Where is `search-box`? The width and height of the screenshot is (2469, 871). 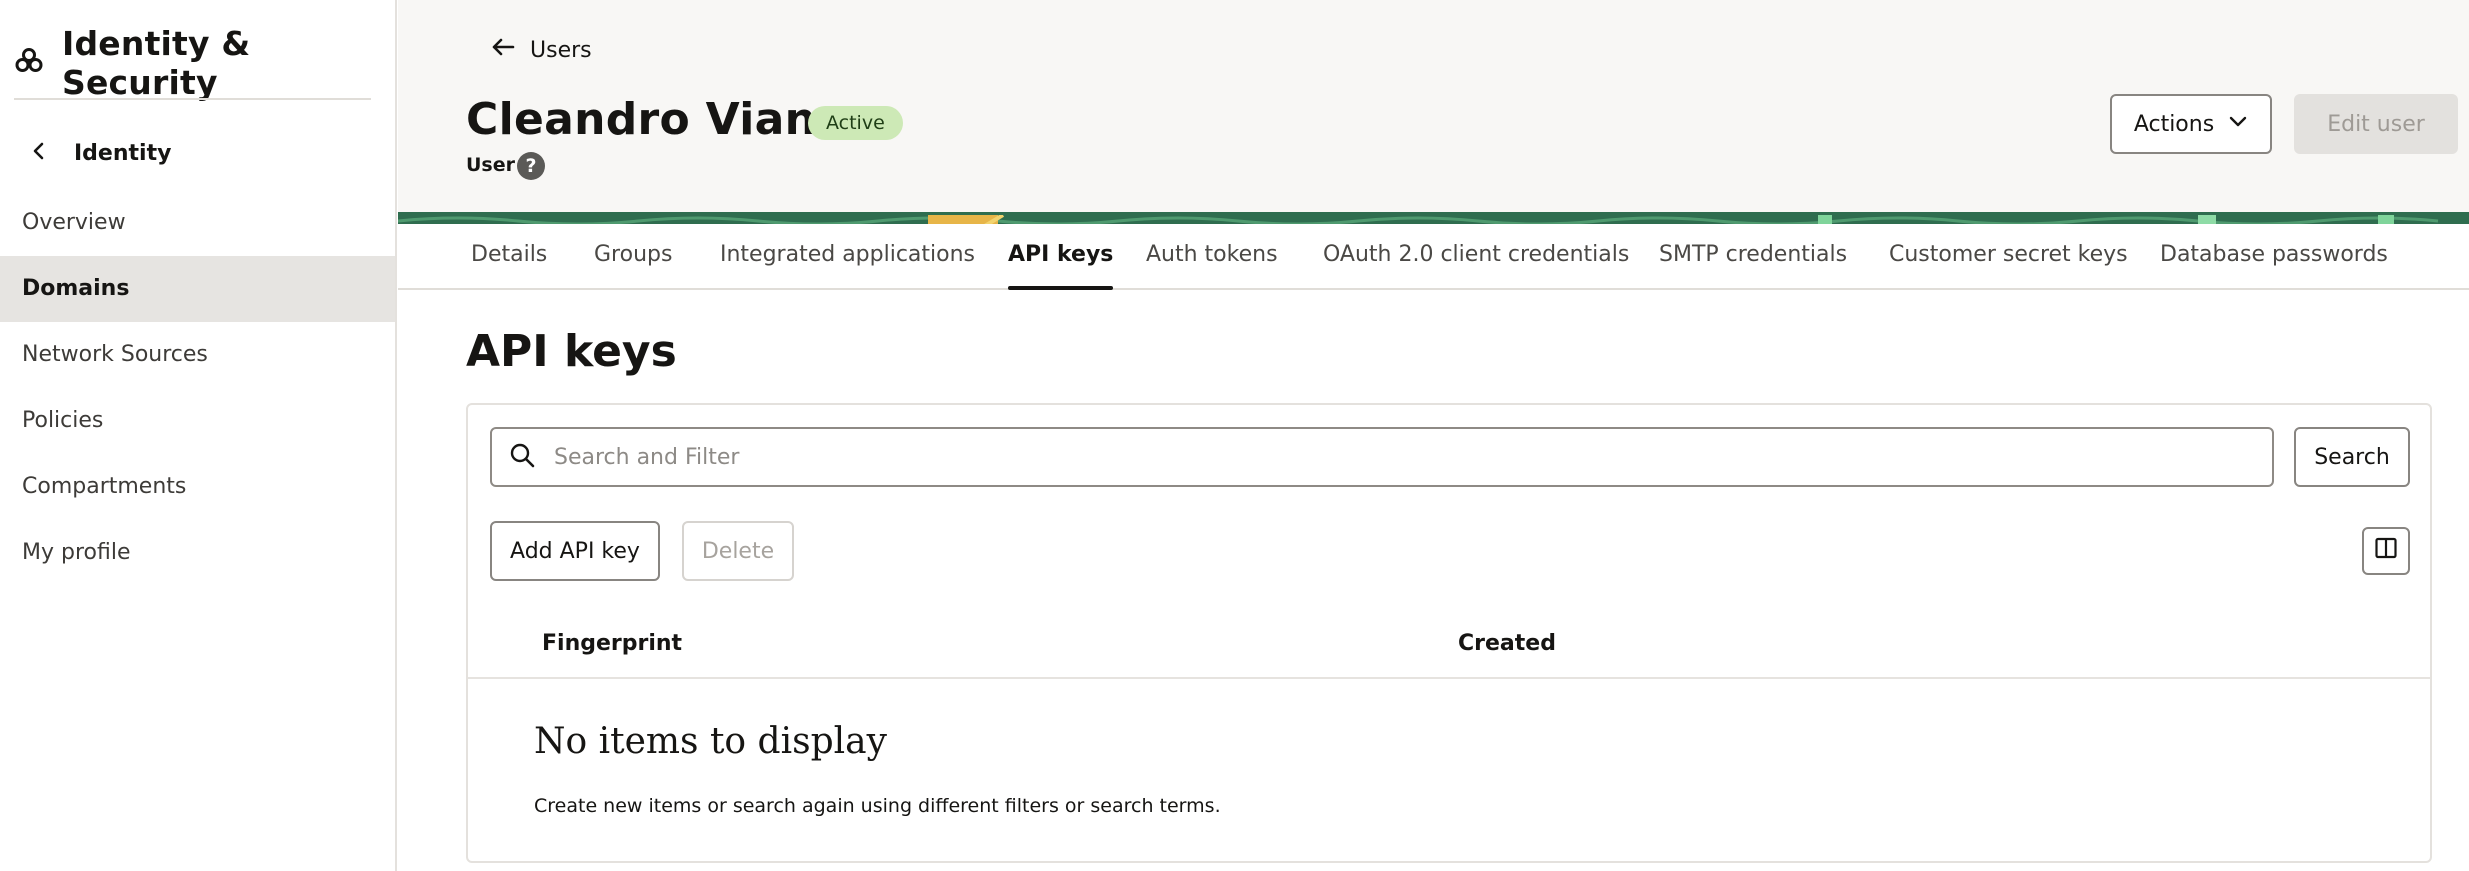 search-box is located at coordinates (1382, 457).